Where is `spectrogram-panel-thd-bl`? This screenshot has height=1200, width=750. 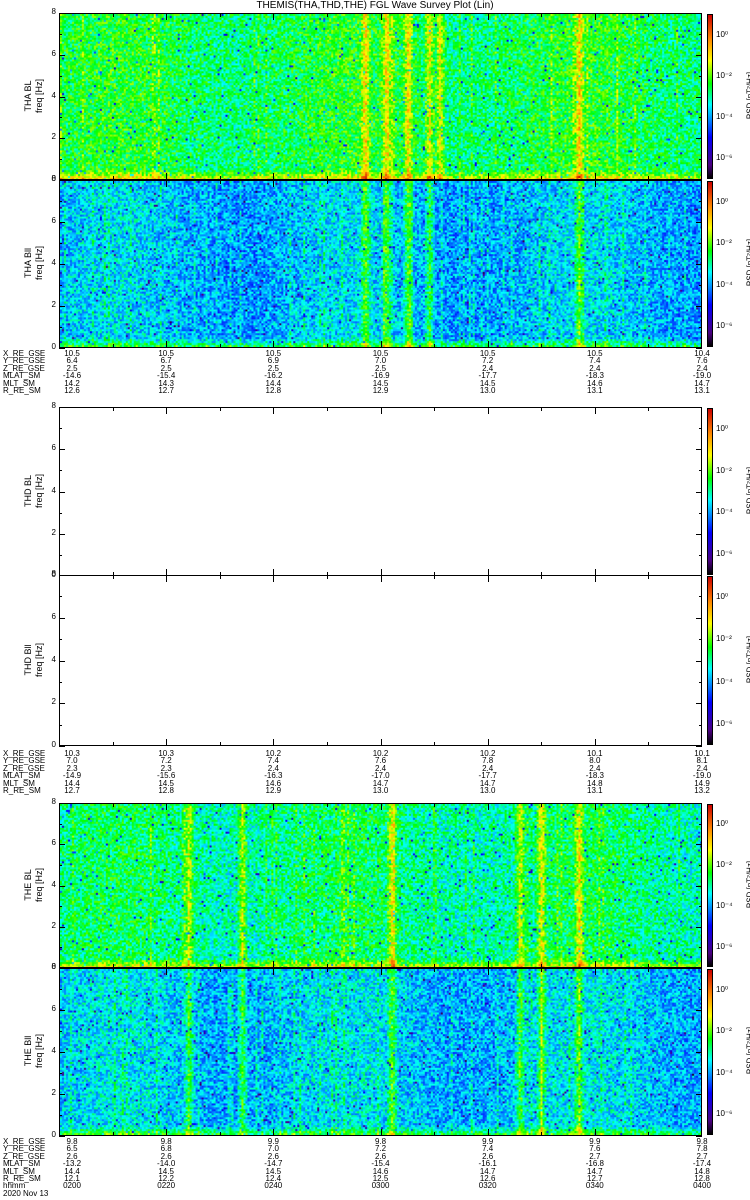 spectrogram-panel-thd-bl is located at coordinates (380, 491).